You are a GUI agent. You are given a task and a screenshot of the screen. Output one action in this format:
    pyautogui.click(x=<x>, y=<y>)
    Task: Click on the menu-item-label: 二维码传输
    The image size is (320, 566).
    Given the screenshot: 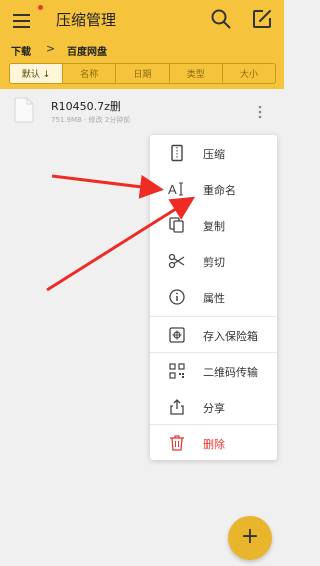 What is the action you would take?
    pyautogui.click(x=230, y=372)
    